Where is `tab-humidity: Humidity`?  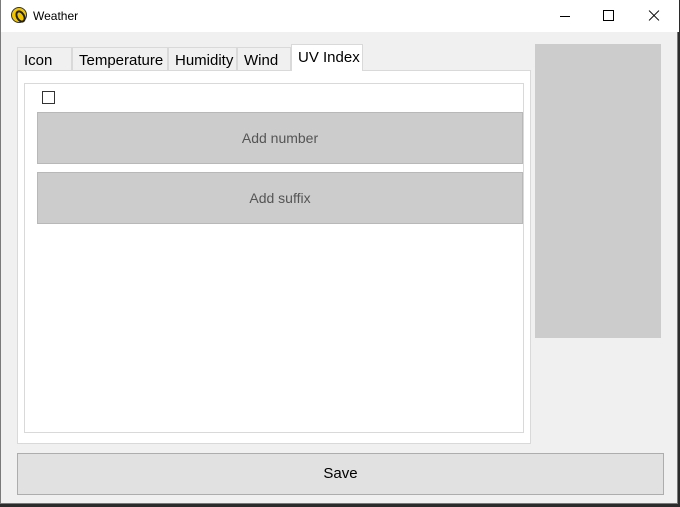
tab-humidity: Humidity is located at coordinates (202, 59).